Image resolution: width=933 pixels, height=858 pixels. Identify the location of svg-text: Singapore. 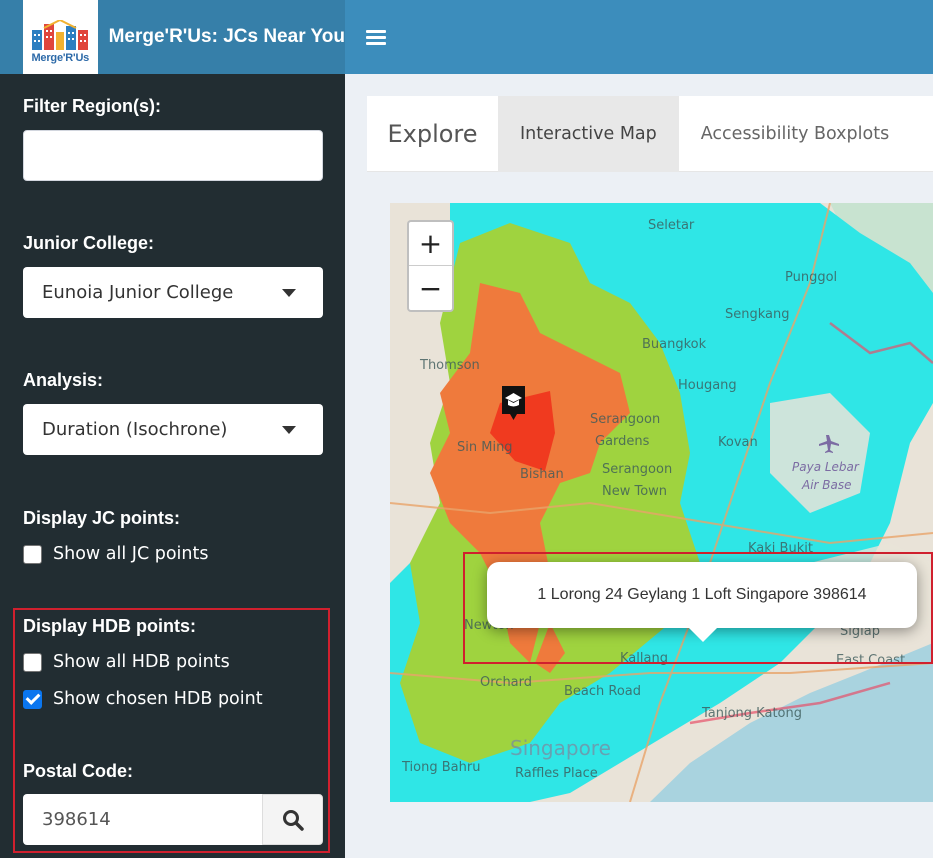
(560, 748).